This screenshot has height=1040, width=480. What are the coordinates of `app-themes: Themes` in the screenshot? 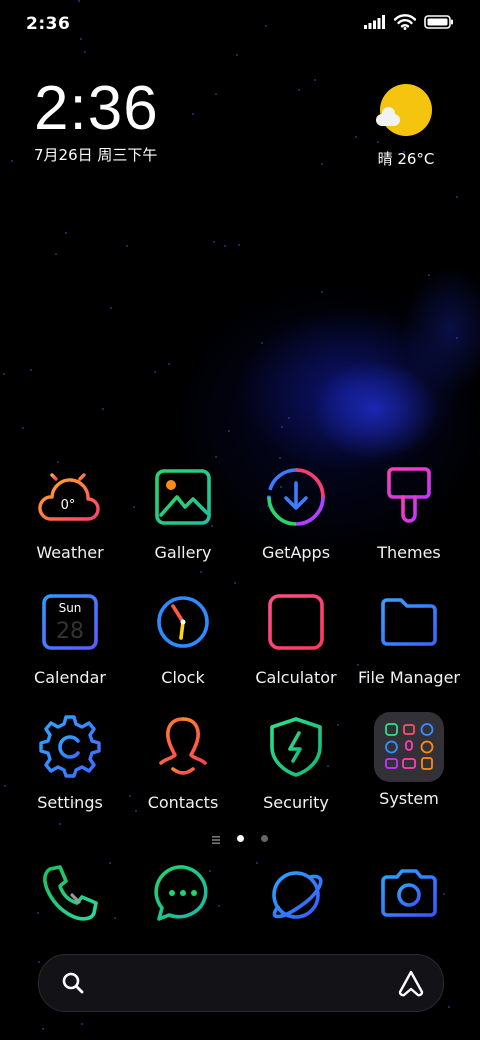 It's located at (409, 513).